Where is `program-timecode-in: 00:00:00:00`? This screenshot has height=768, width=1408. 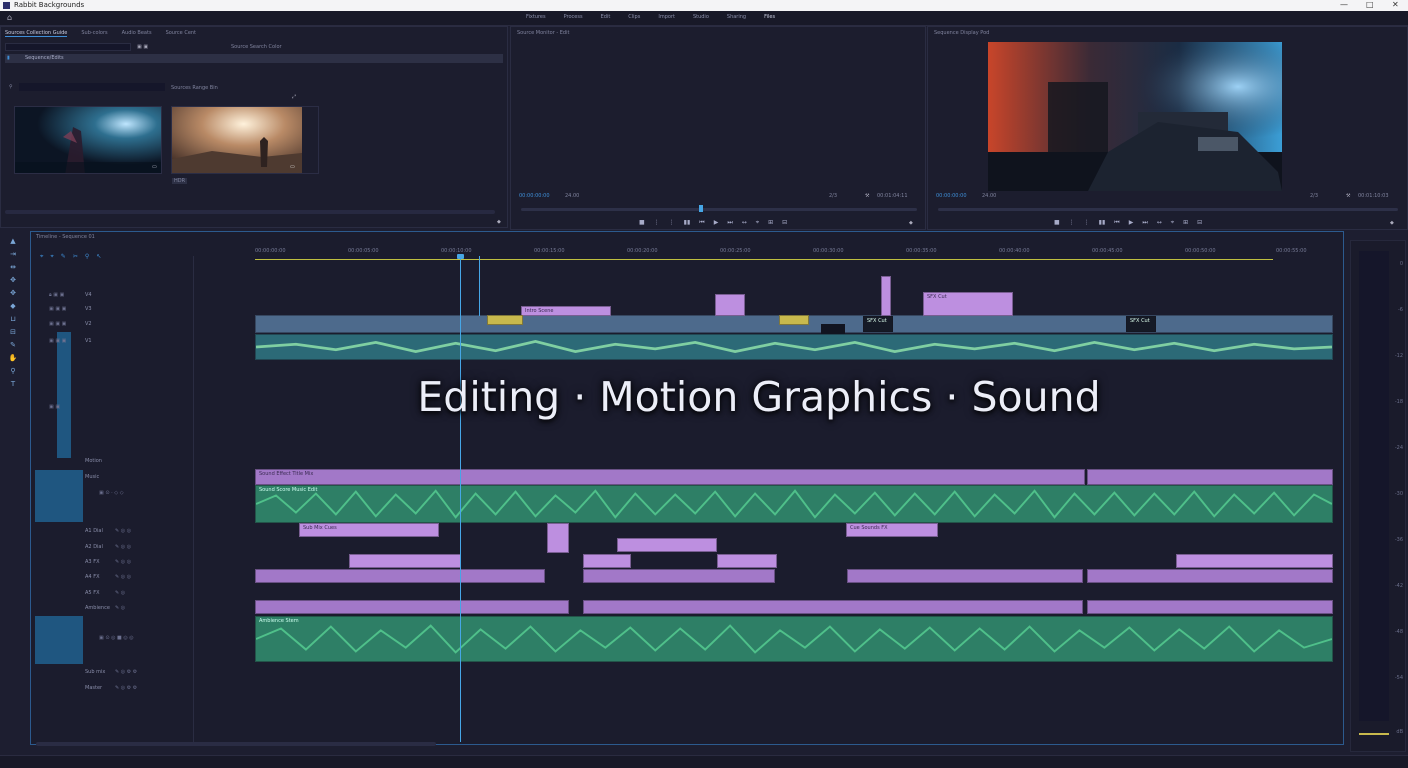
program-timecode-in: 00:00:00:00 is located at coordinates (951, 196).